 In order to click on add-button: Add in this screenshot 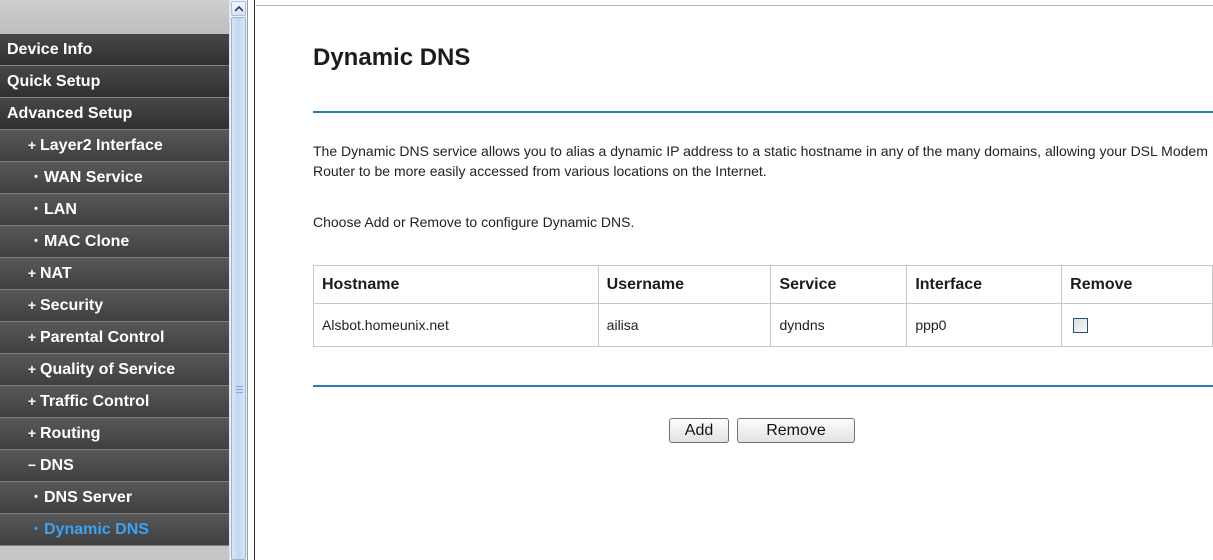, I will do `click(699, 430)`.